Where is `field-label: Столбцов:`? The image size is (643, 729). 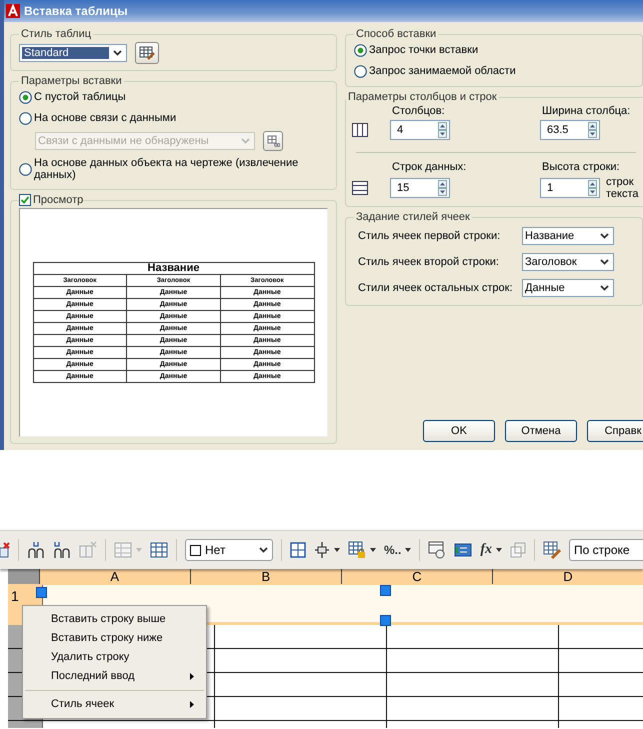 field-label: Столбцов: is located at coordinates (418, 111).